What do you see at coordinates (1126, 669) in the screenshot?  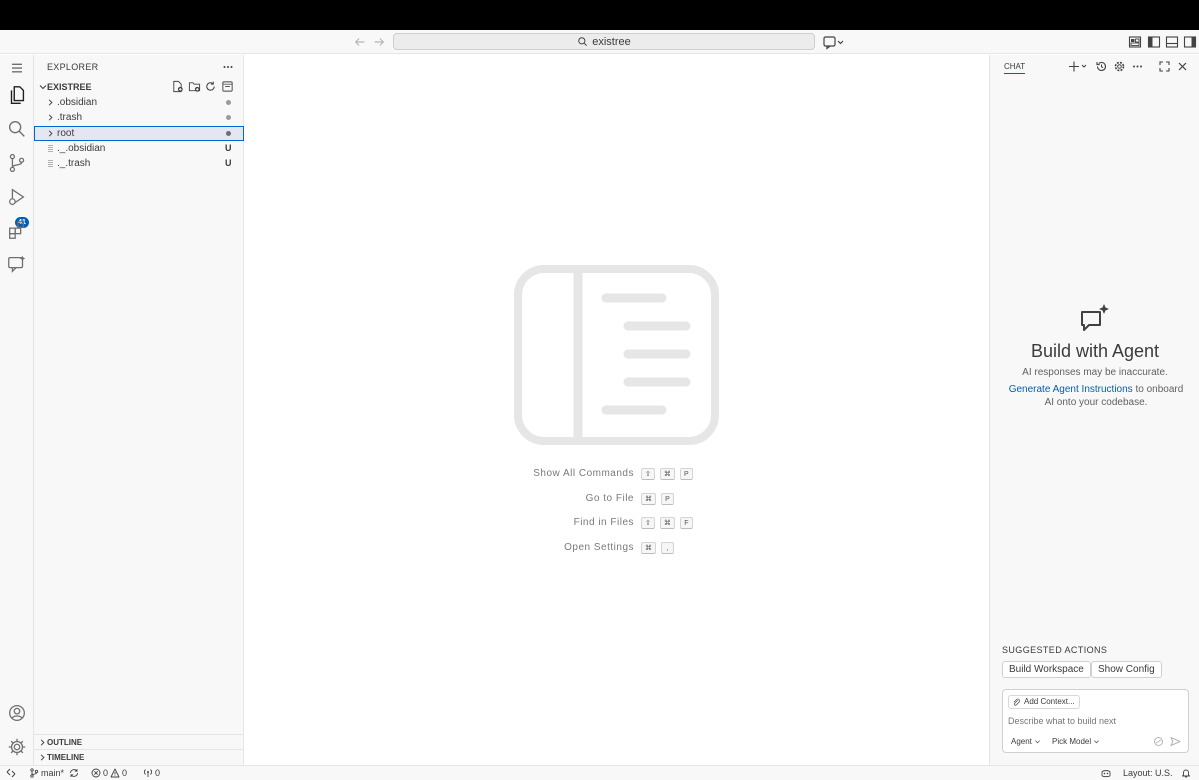 I see `show-config-button: Show Config` at bounding box center [1126, 669].